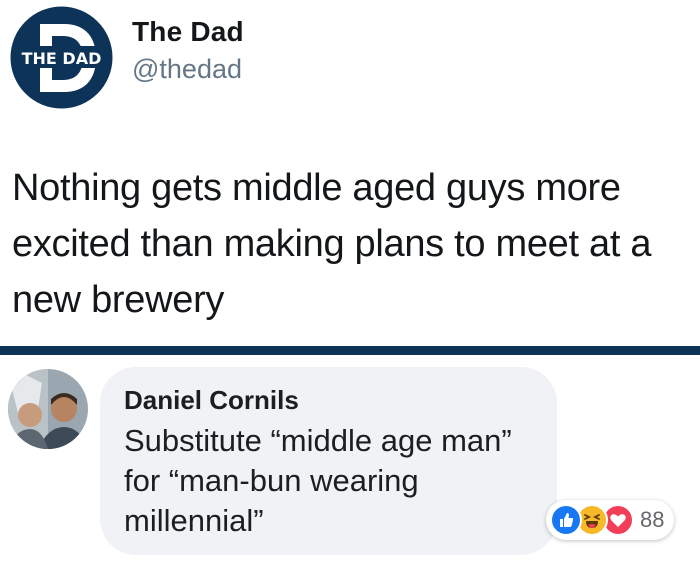 The width and height of the screenshot is (700, 567). Describe the element at coordinates (566, 520) in the screenshot. I see `like-icon` at that location.